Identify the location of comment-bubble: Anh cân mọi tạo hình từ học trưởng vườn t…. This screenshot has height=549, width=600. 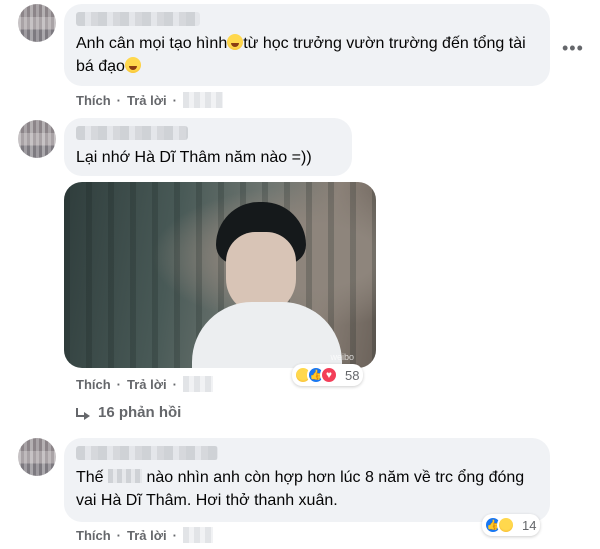
(307, 45).